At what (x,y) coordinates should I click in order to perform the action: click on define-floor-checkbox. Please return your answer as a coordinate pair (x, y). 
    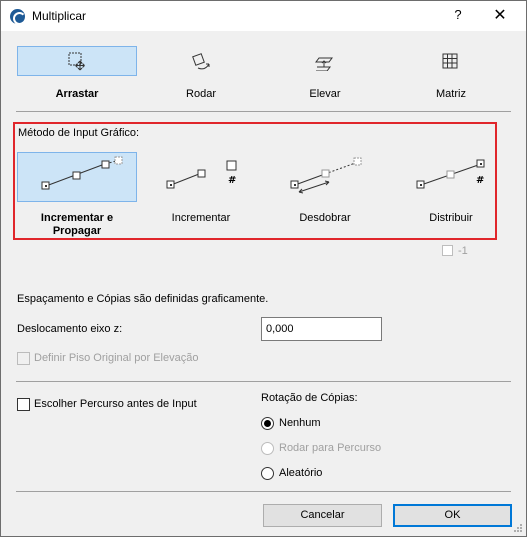
    Looking at the image, I should click on (23, 358).